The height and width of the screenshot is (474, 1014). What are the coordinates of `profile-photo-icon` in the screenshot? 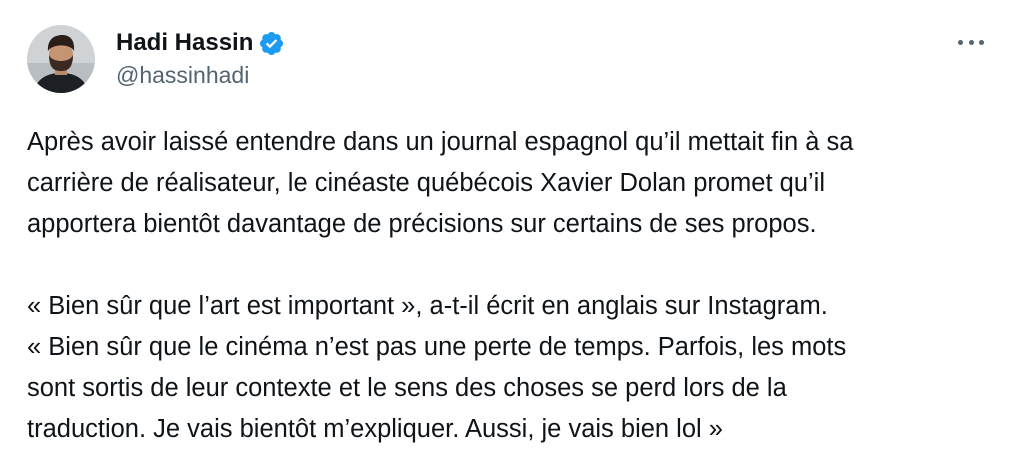 It's located at (61, 59).